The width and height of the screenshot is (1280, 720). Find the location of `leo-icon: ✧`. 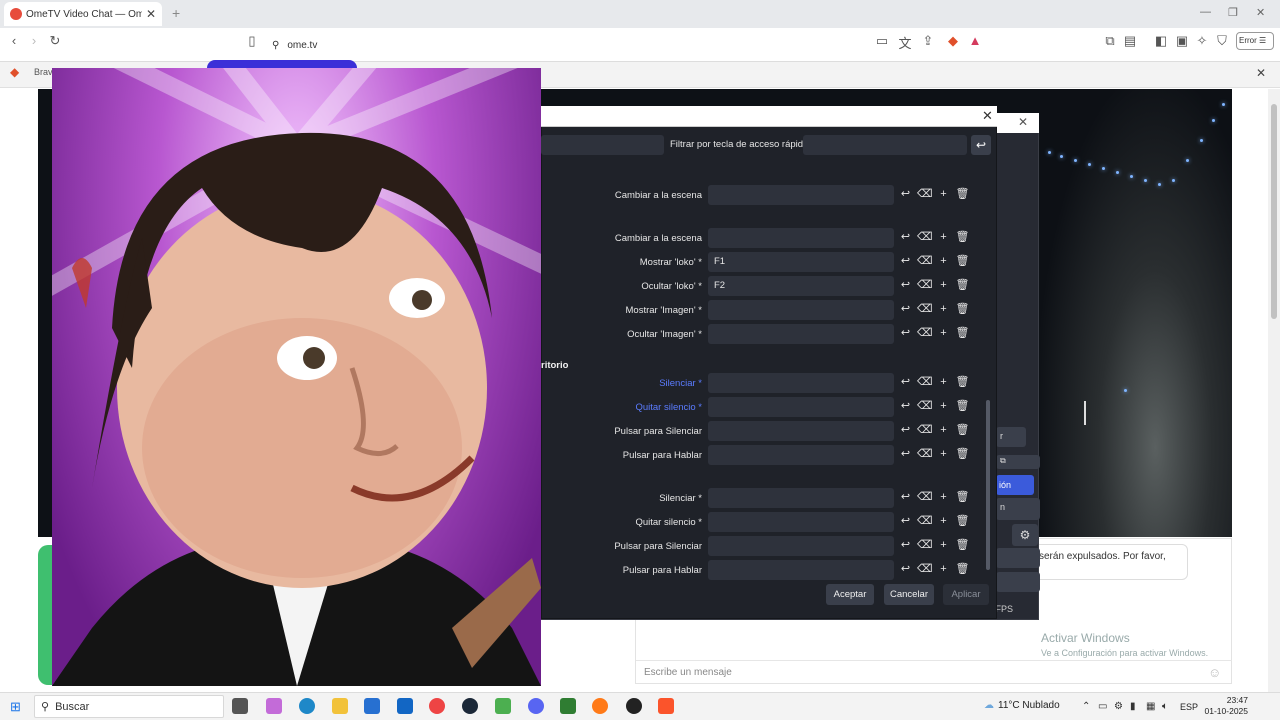

leo-icon: ✧ is located at coordinates (1202, 41).